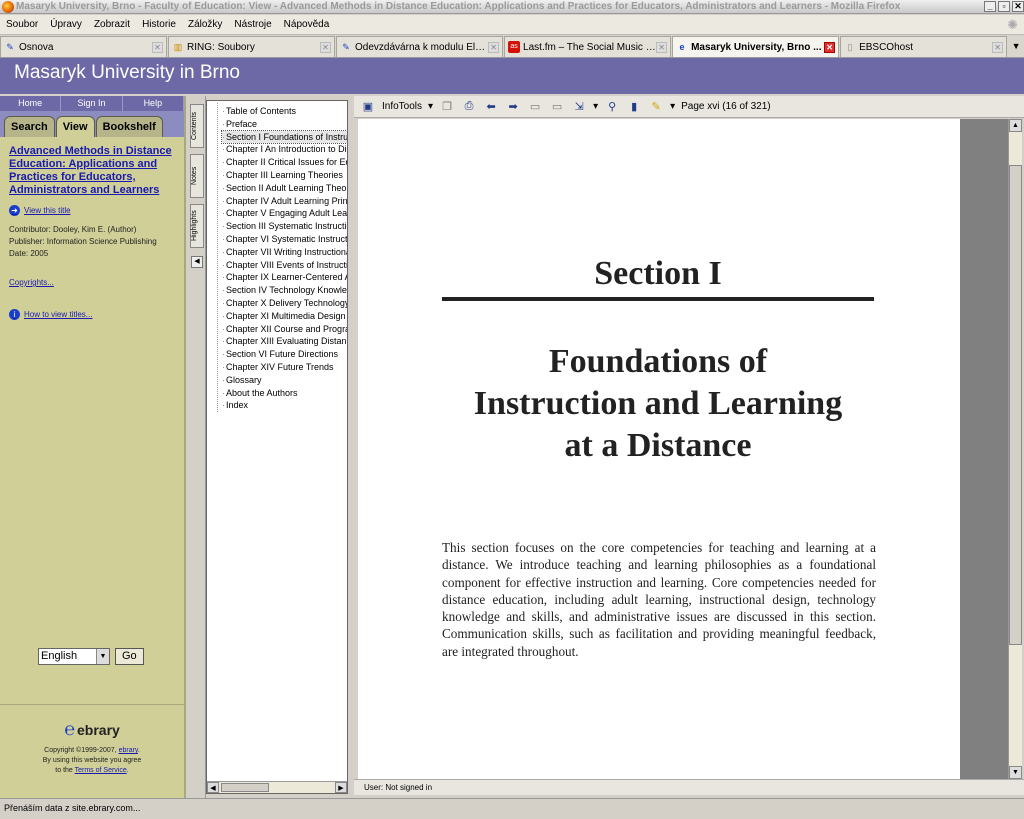 The height and width of the screenshot is (819, 1024). What do you see at coordinates (341, 787) in the screenshot?
I see `scroll-right-icon: ▶` at bounding box center [341, 787].